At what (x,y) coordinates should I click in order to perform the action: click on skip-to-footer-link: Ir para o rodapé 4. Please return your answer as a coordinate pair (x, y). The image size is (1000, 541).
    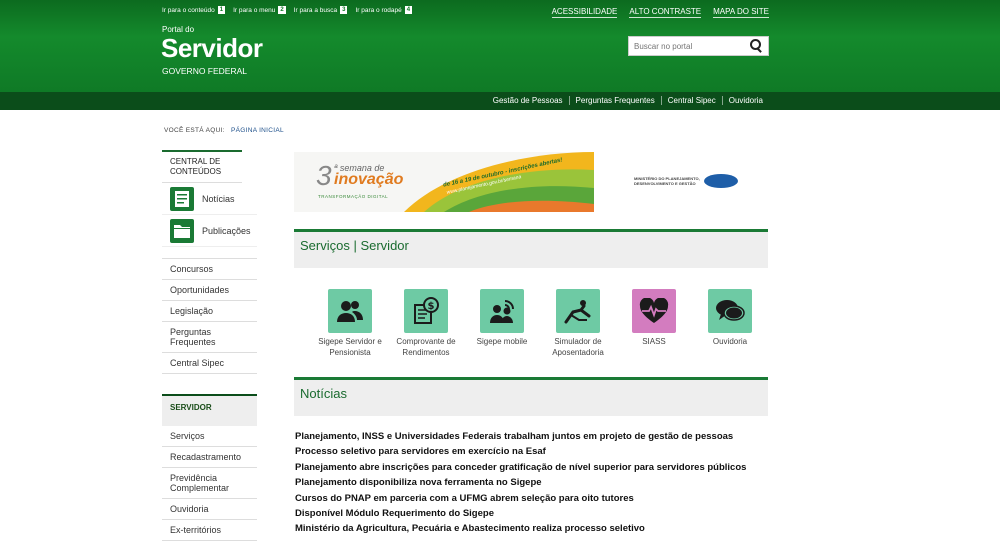
    Looking at the image, I should click on (384, 10).